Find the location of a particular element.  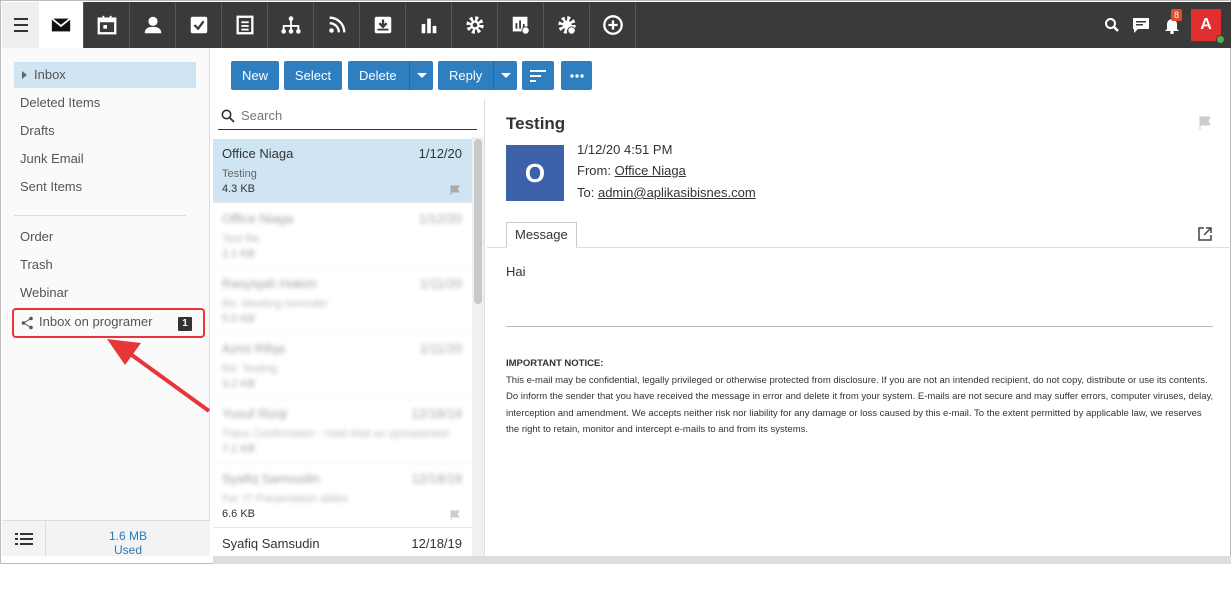

settings-icon is located at coordinates (475, 25).